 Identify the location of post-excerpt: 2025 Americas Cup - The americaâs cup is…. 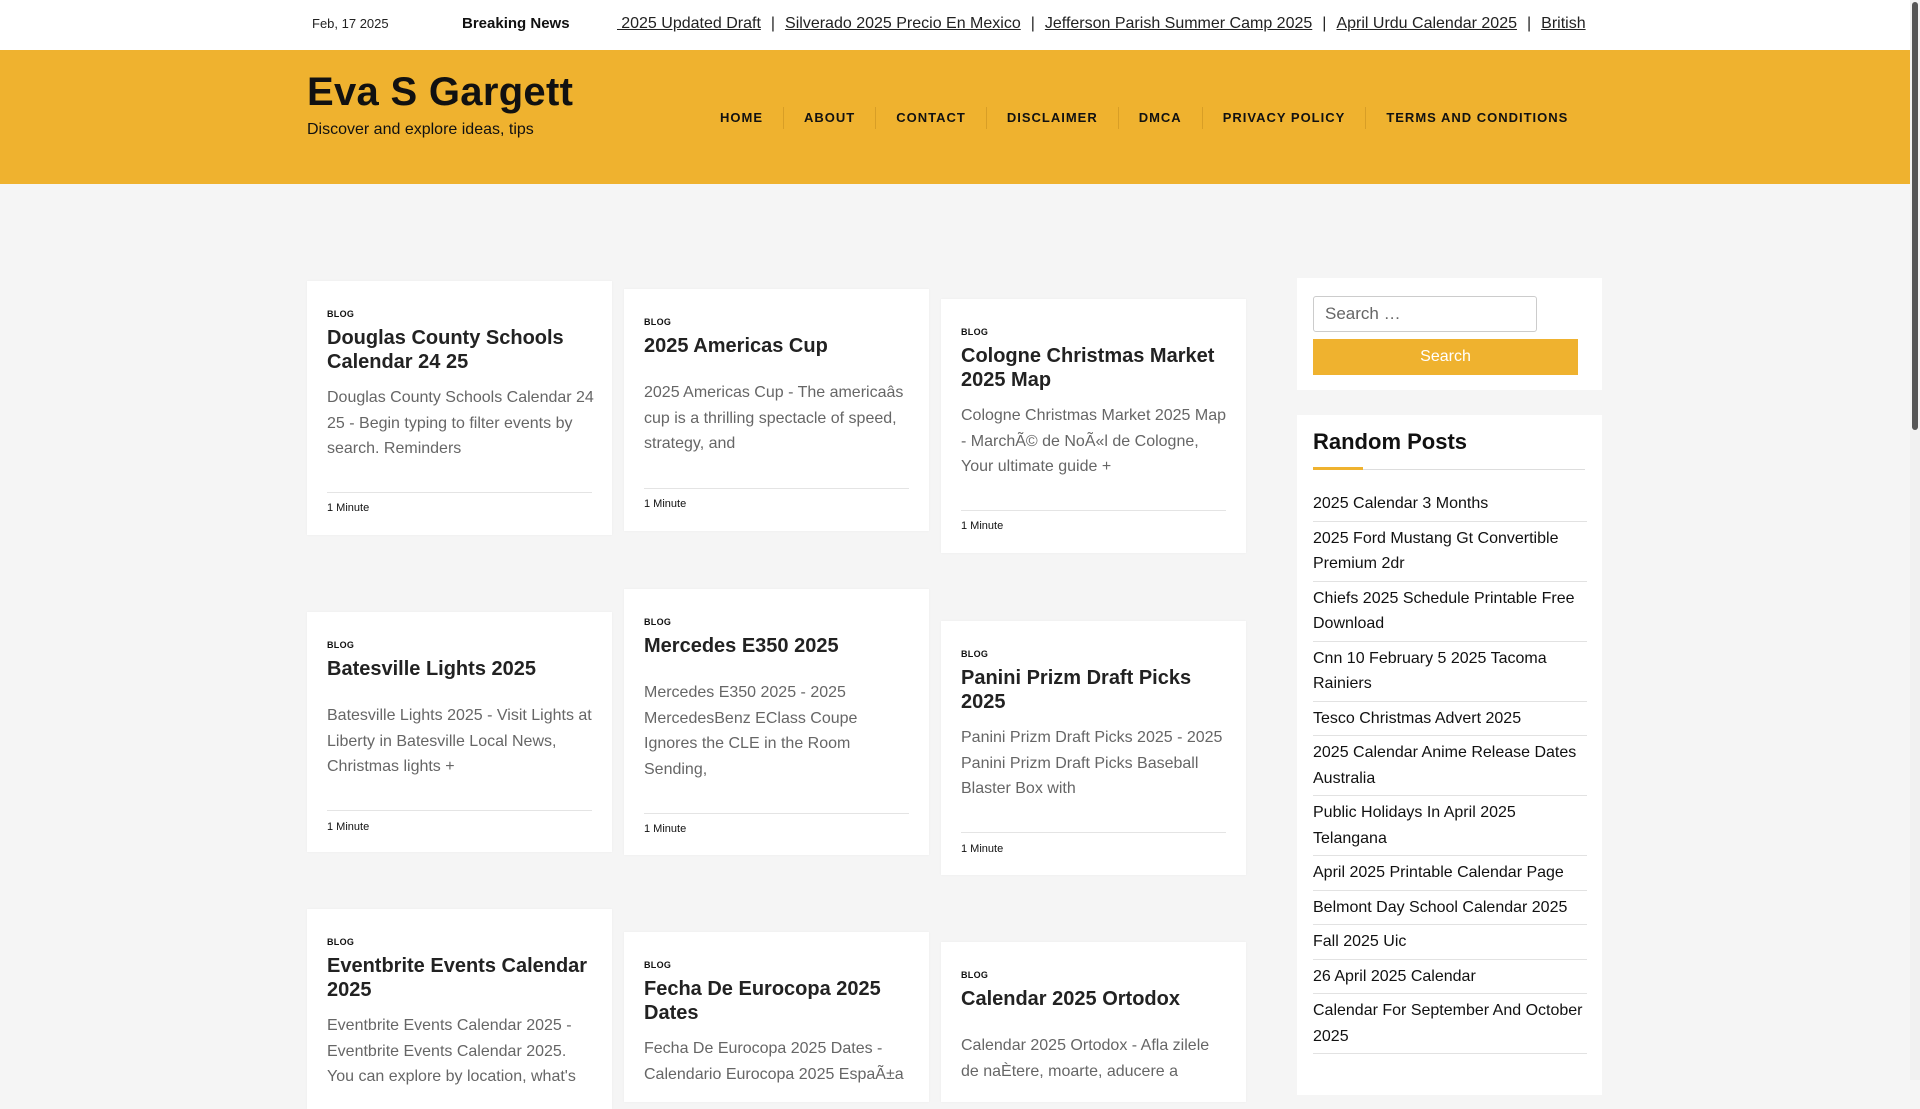
(774, 418).